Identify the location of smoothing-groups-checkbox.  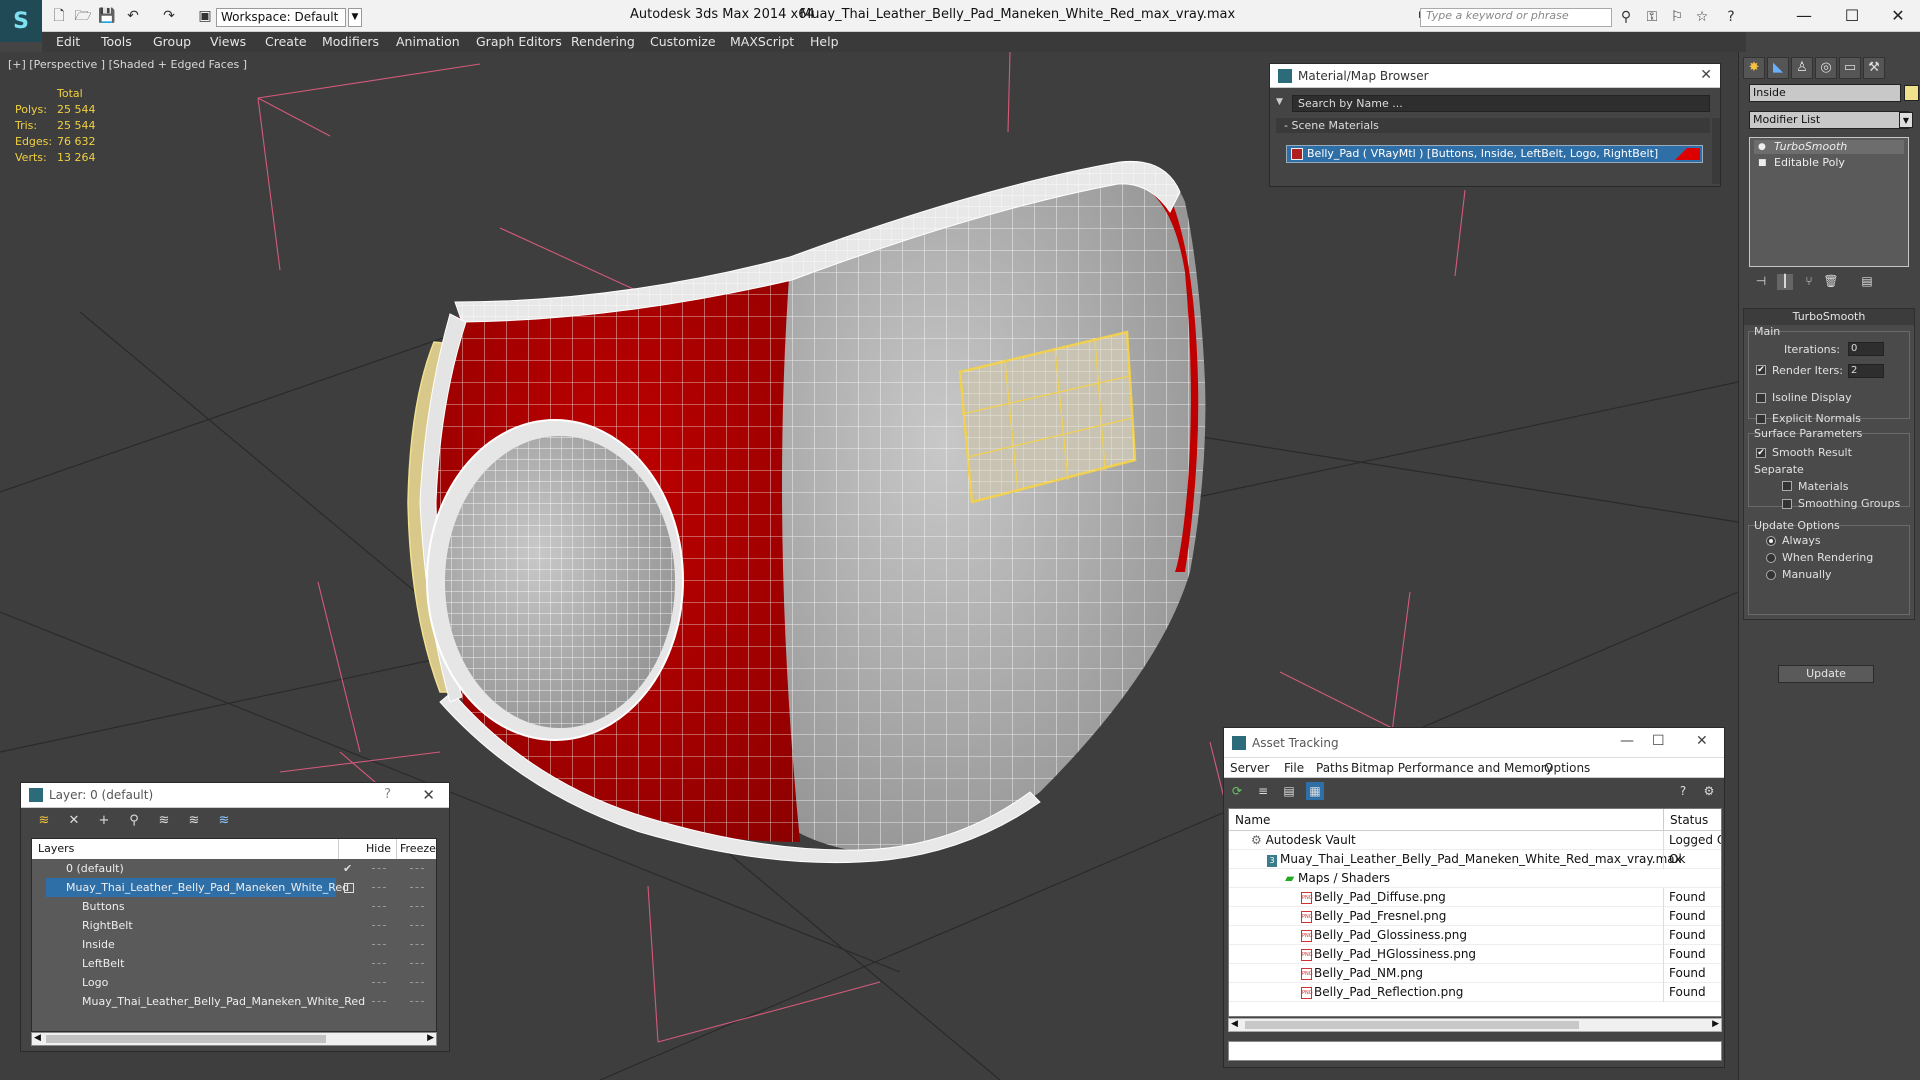
(1787, 504).